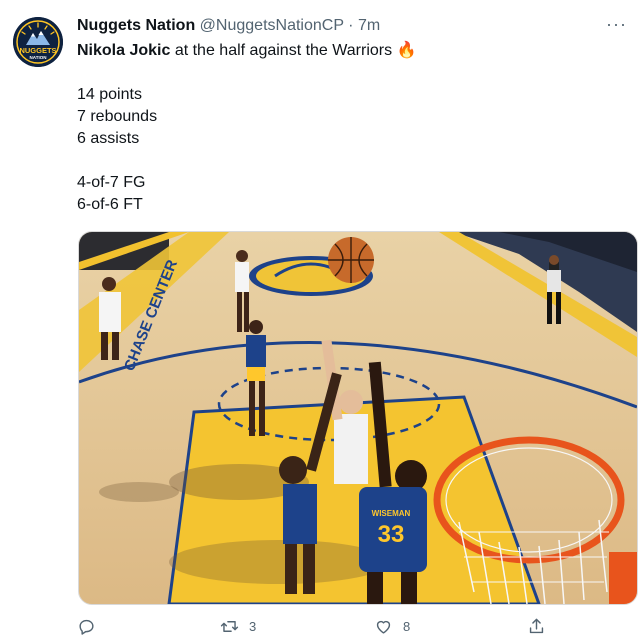 Image resolution: width=641 pixels, height=643 pixels. Describe the element at coordinates (281, 50) in the screenshot. I see `tweet-line-1-rest: at the half against the Warriors` at that location.